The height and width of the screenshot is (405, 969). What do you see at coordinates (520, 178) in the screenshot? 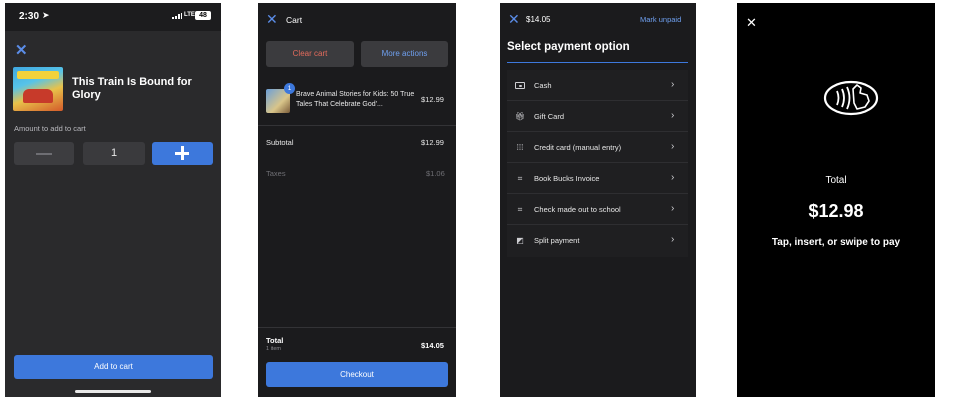
I see `invoice-icon: ⌗` at bounding box center [520, 178].